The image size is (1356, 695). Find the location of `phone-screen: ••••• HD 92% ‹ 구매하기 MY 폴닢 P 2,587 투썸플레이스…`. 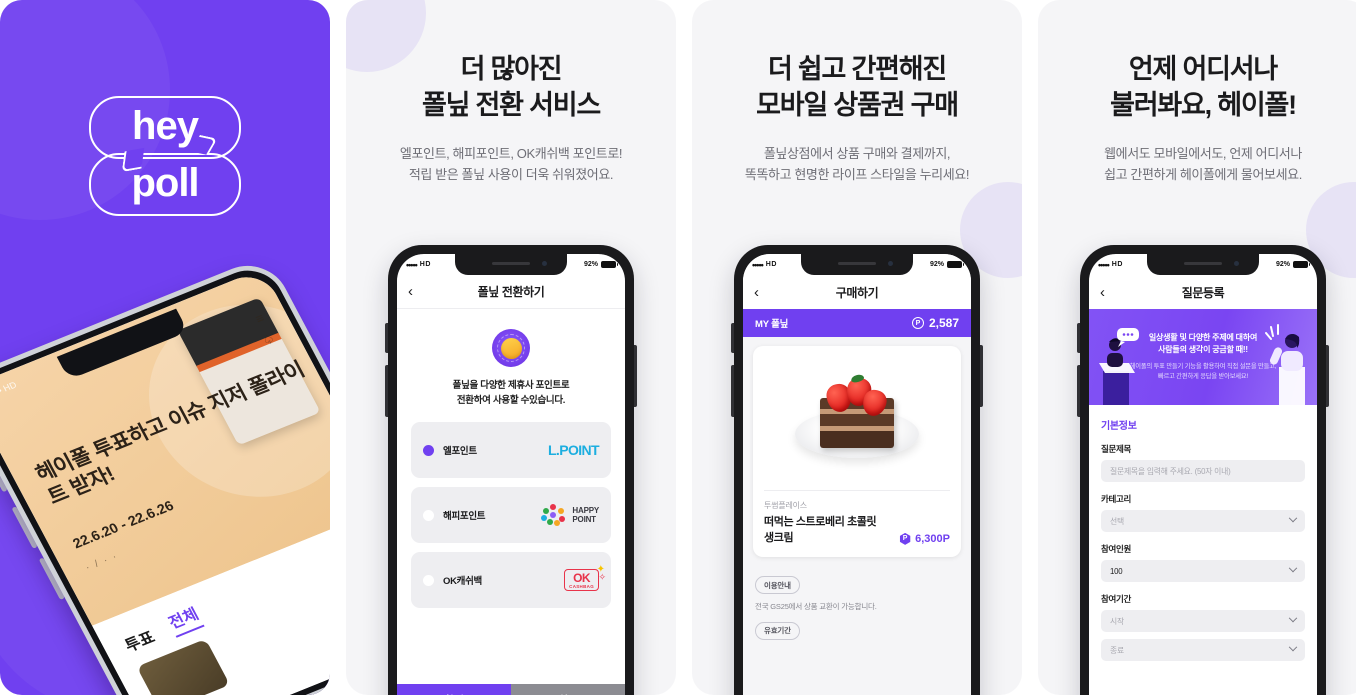

phone-screen: ••••• HD 92% ‹ 구매하기 MY 폴닢 P 2,587 투썸플레이스… is located at coordinates (857, 474).